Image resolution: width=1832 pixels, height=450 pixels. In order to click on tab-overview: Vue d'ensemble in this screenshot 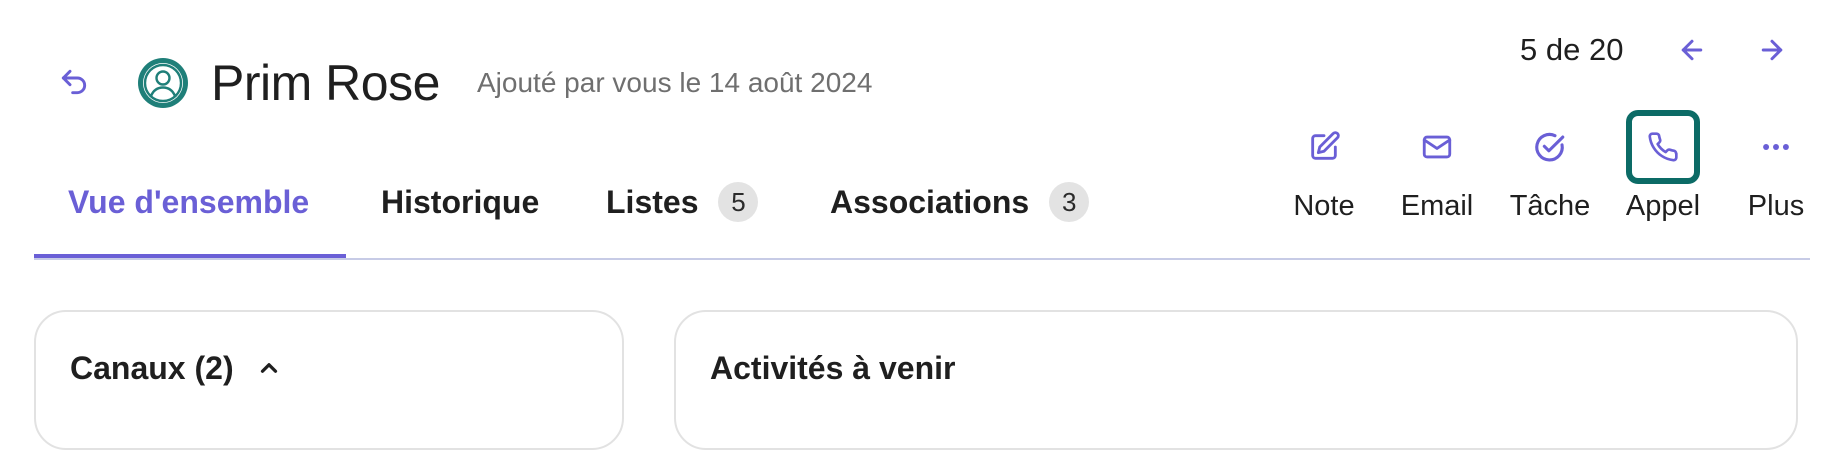, I will do `click(188, 202)`.